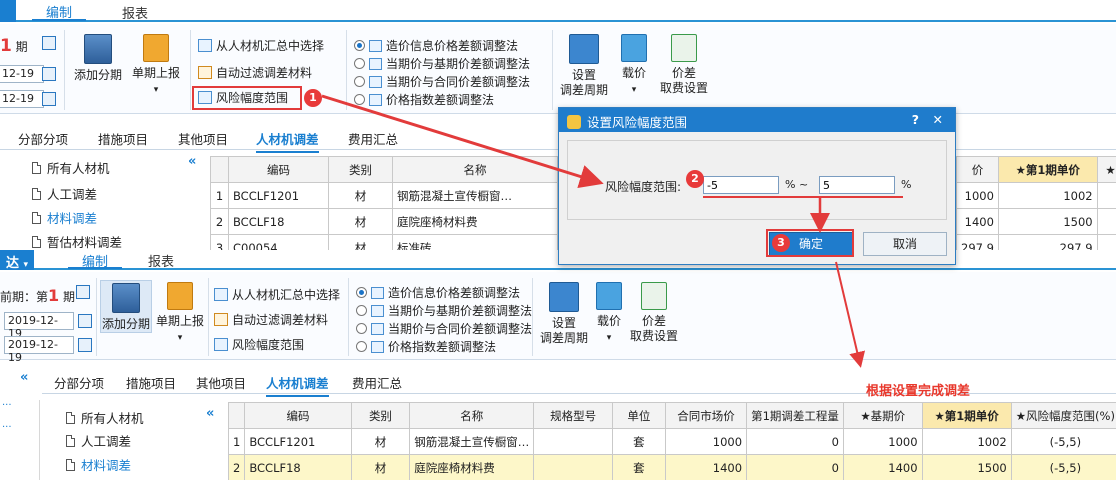  What do you see at coordinates (918, 391) in the screenshot?
I see `annotation-note: 根据设置完成调差` at bounding box center [918, 391].